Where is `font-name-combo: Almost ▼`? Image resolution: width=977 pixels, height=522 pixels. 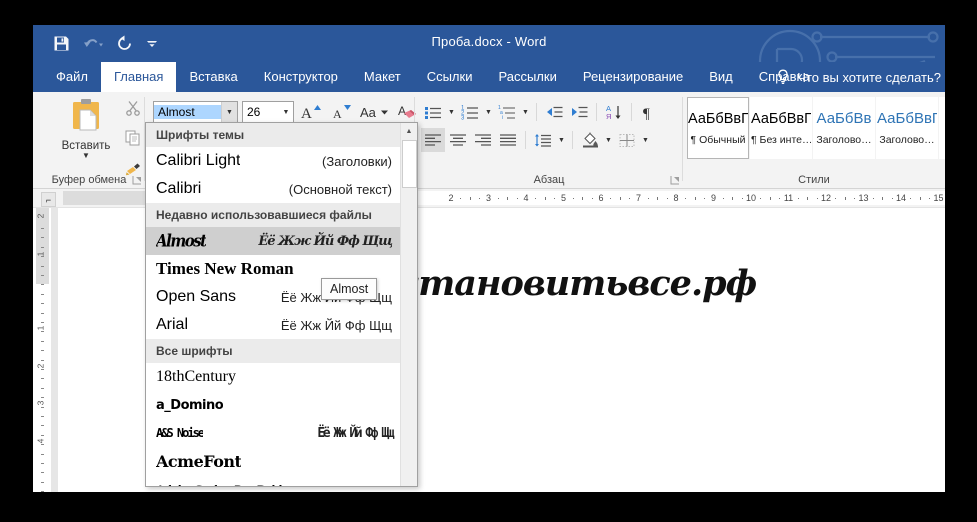 font-name-combo: Almost ▼ is located at coordinates (195, 112).